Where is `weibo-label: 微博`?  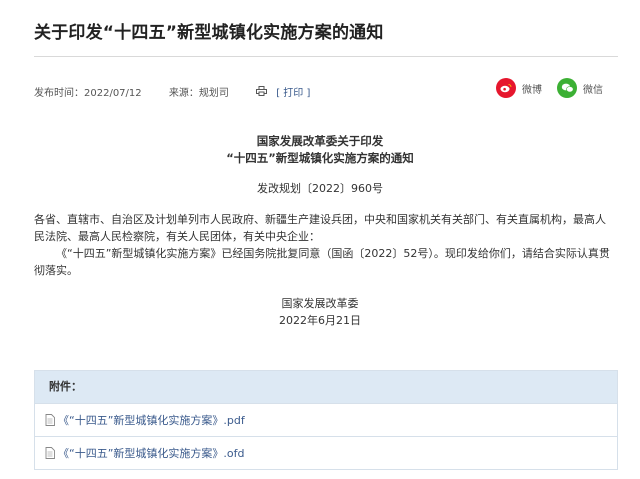 weibo-label: 微博 is located at coordinates (532, 90).